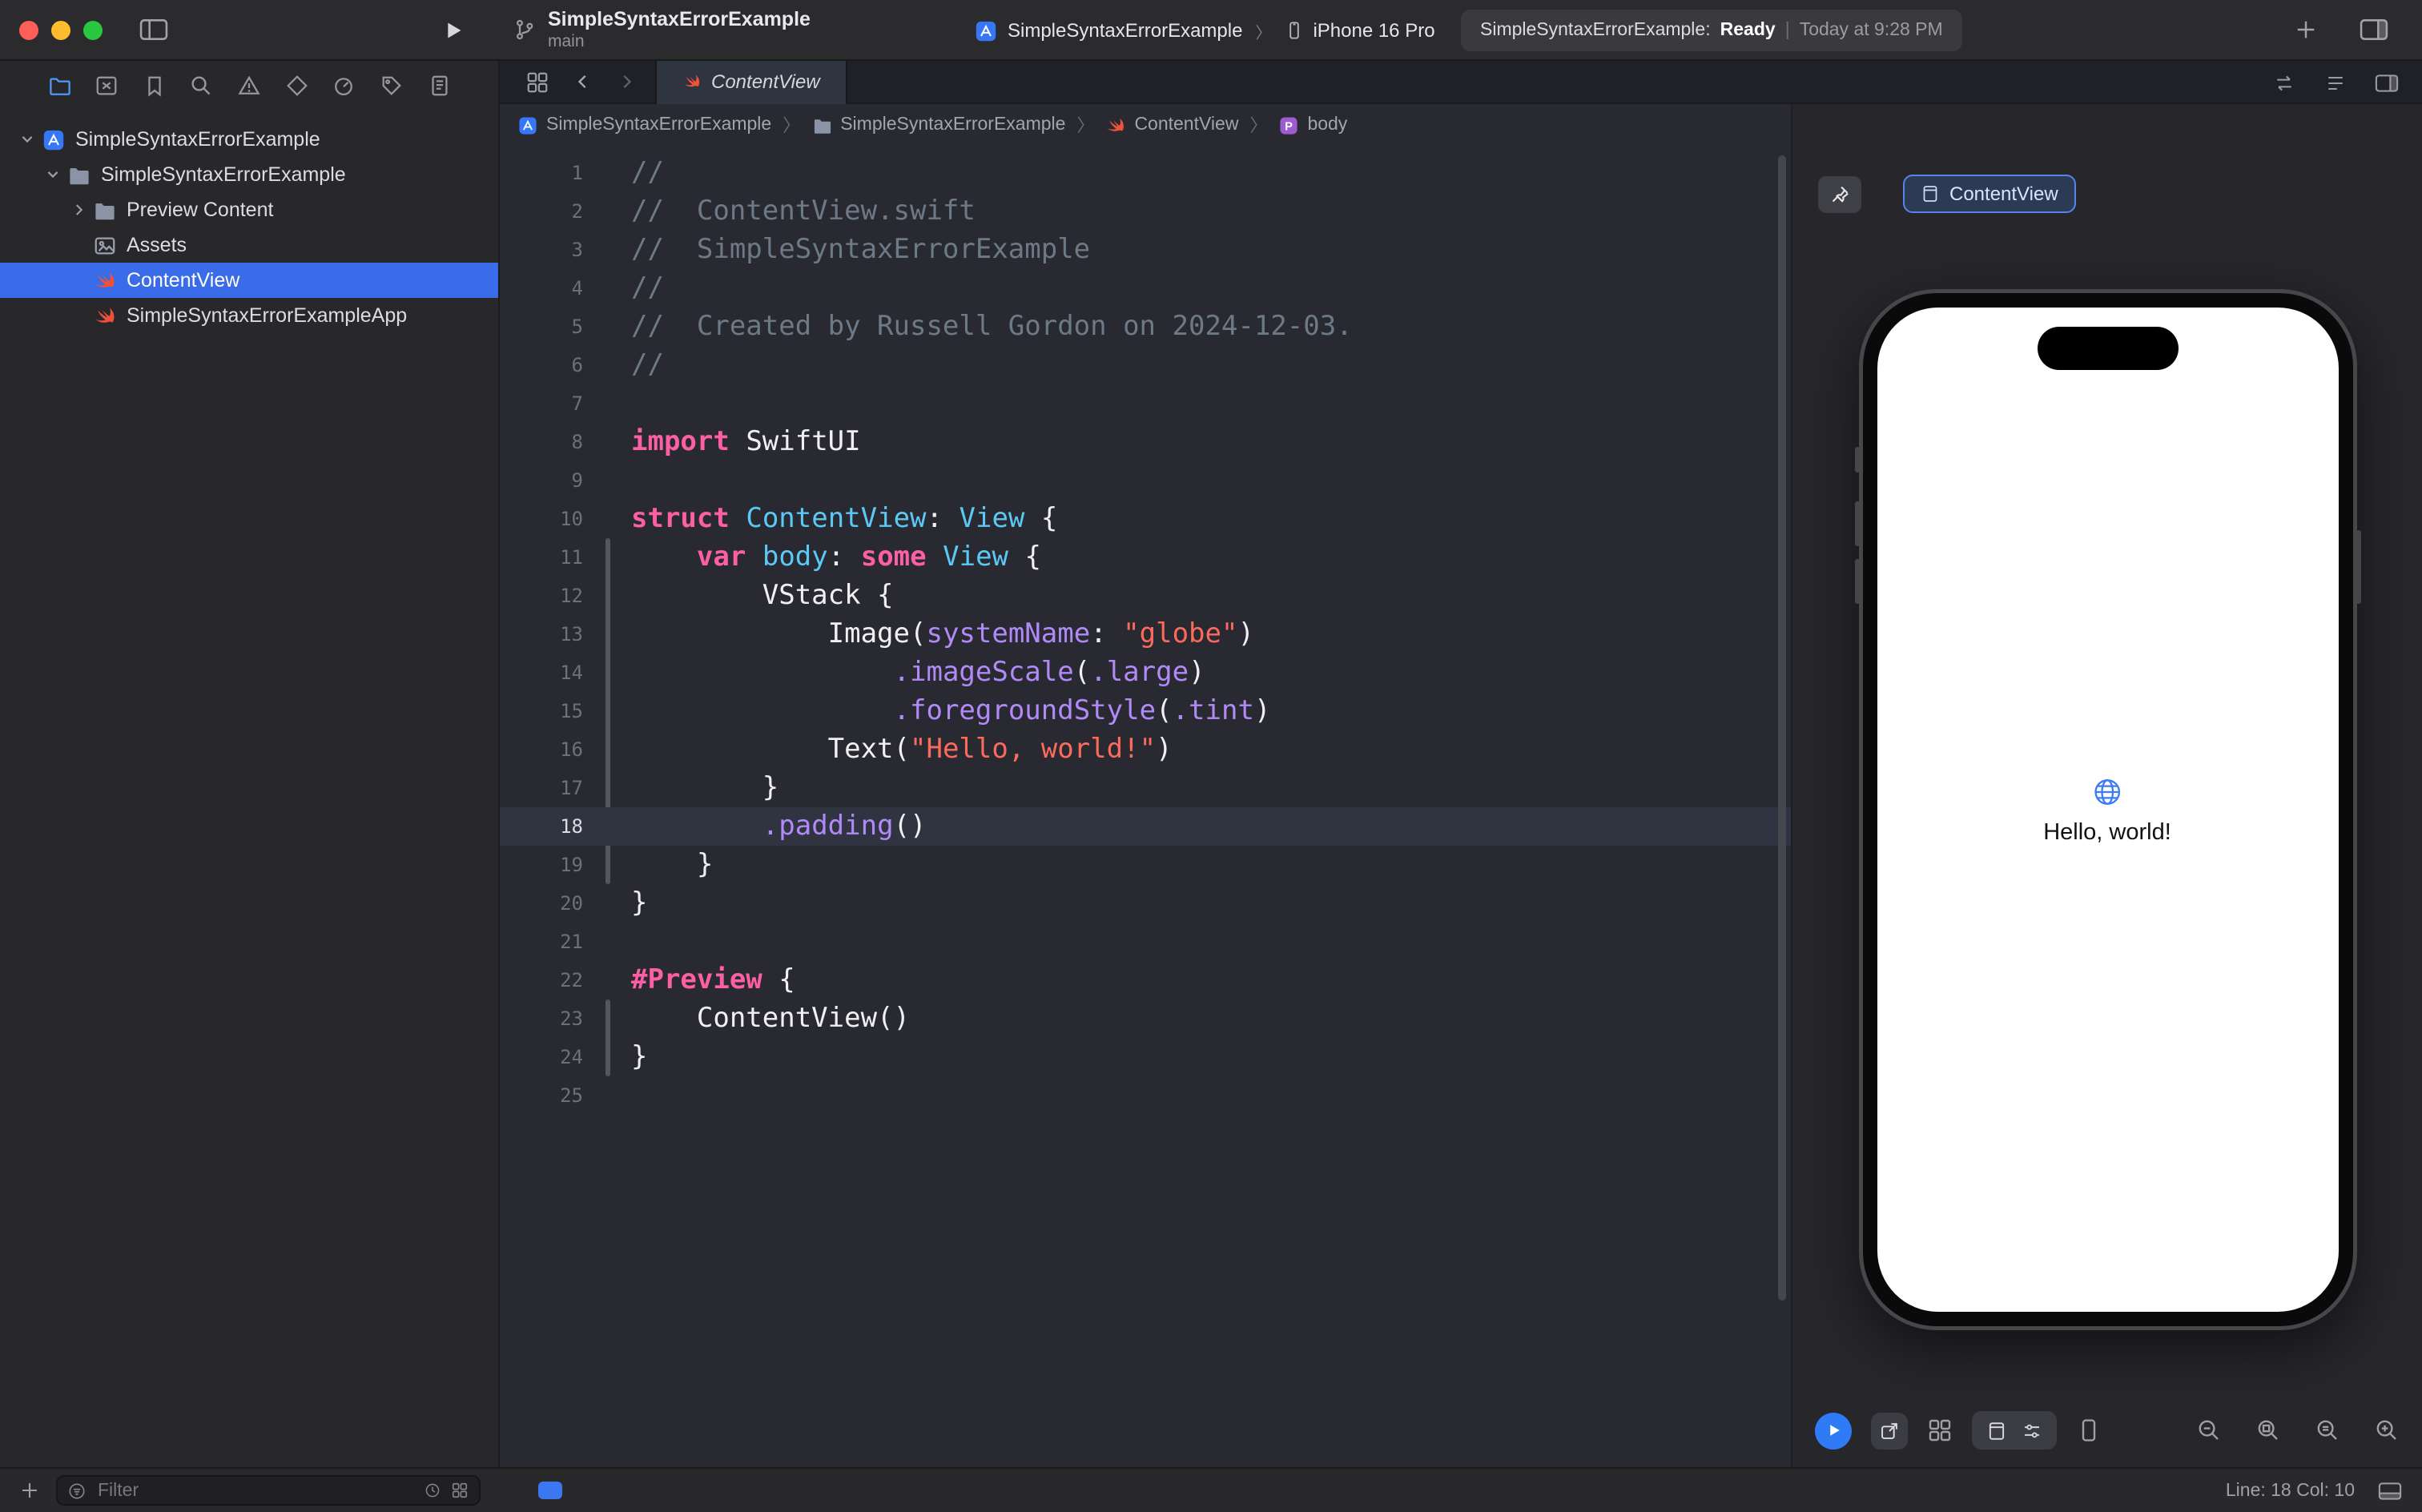  I want to click on zoom-fit-button, so click(2268, 1430).